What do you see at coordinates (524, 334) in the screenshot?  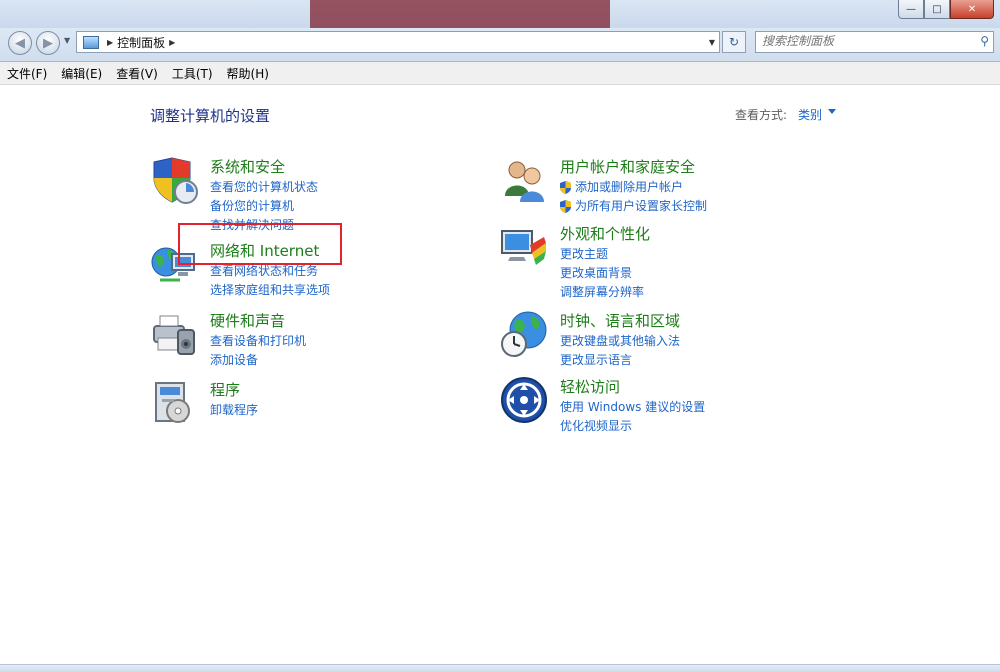 I see `globe-clock-icon` at bounding box center [524, 334].